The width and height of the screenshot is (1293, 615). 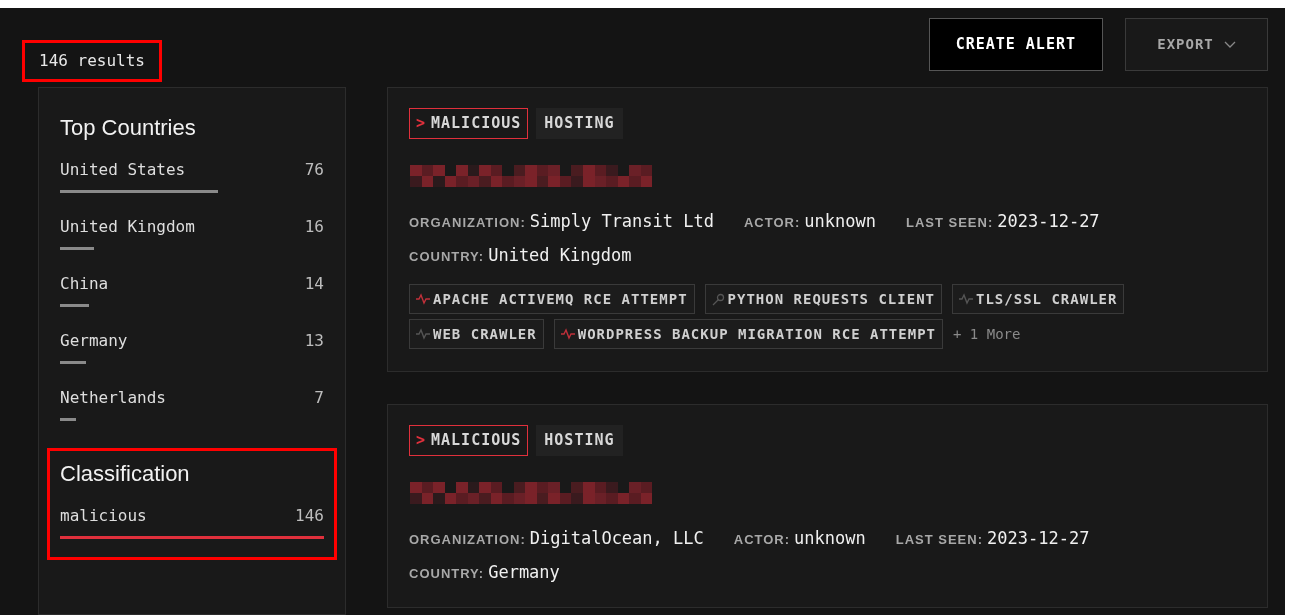 What do you see at coordinates (127, 227) in the screenshot?
I see `facet-label: United Kingdom` at bounding box center [127, 227].